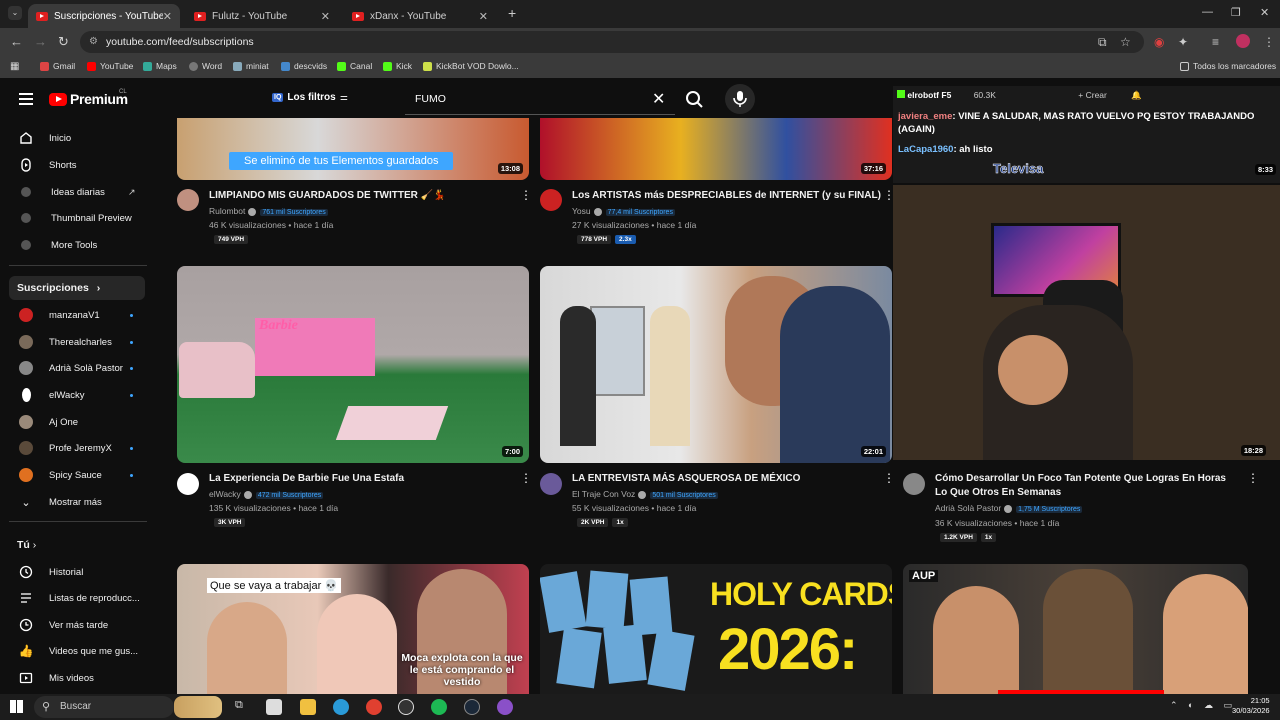  I want to click on tab-list-icon: ⌄, so click(15, 13).